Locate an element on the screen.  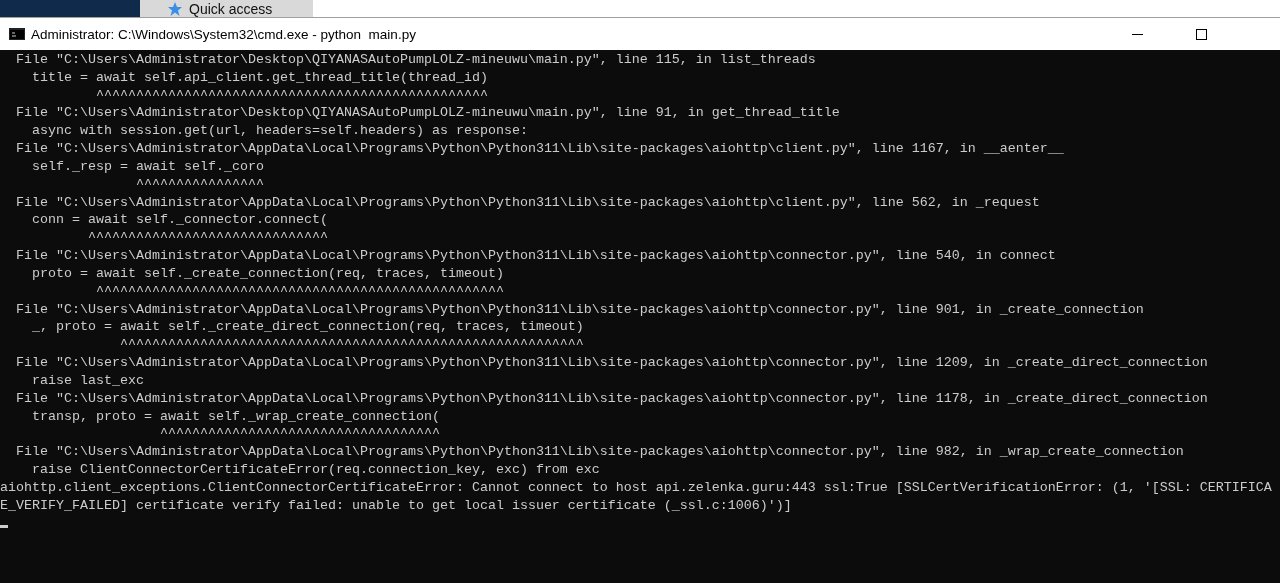
console-line: File "C:\Users\Administrator\AppData\Local\Programs\Python\Python311\Lib\site-packages\aiohttp\connector.py", line 982, in _wrap_create_connection is located at coordinates (600, 452).